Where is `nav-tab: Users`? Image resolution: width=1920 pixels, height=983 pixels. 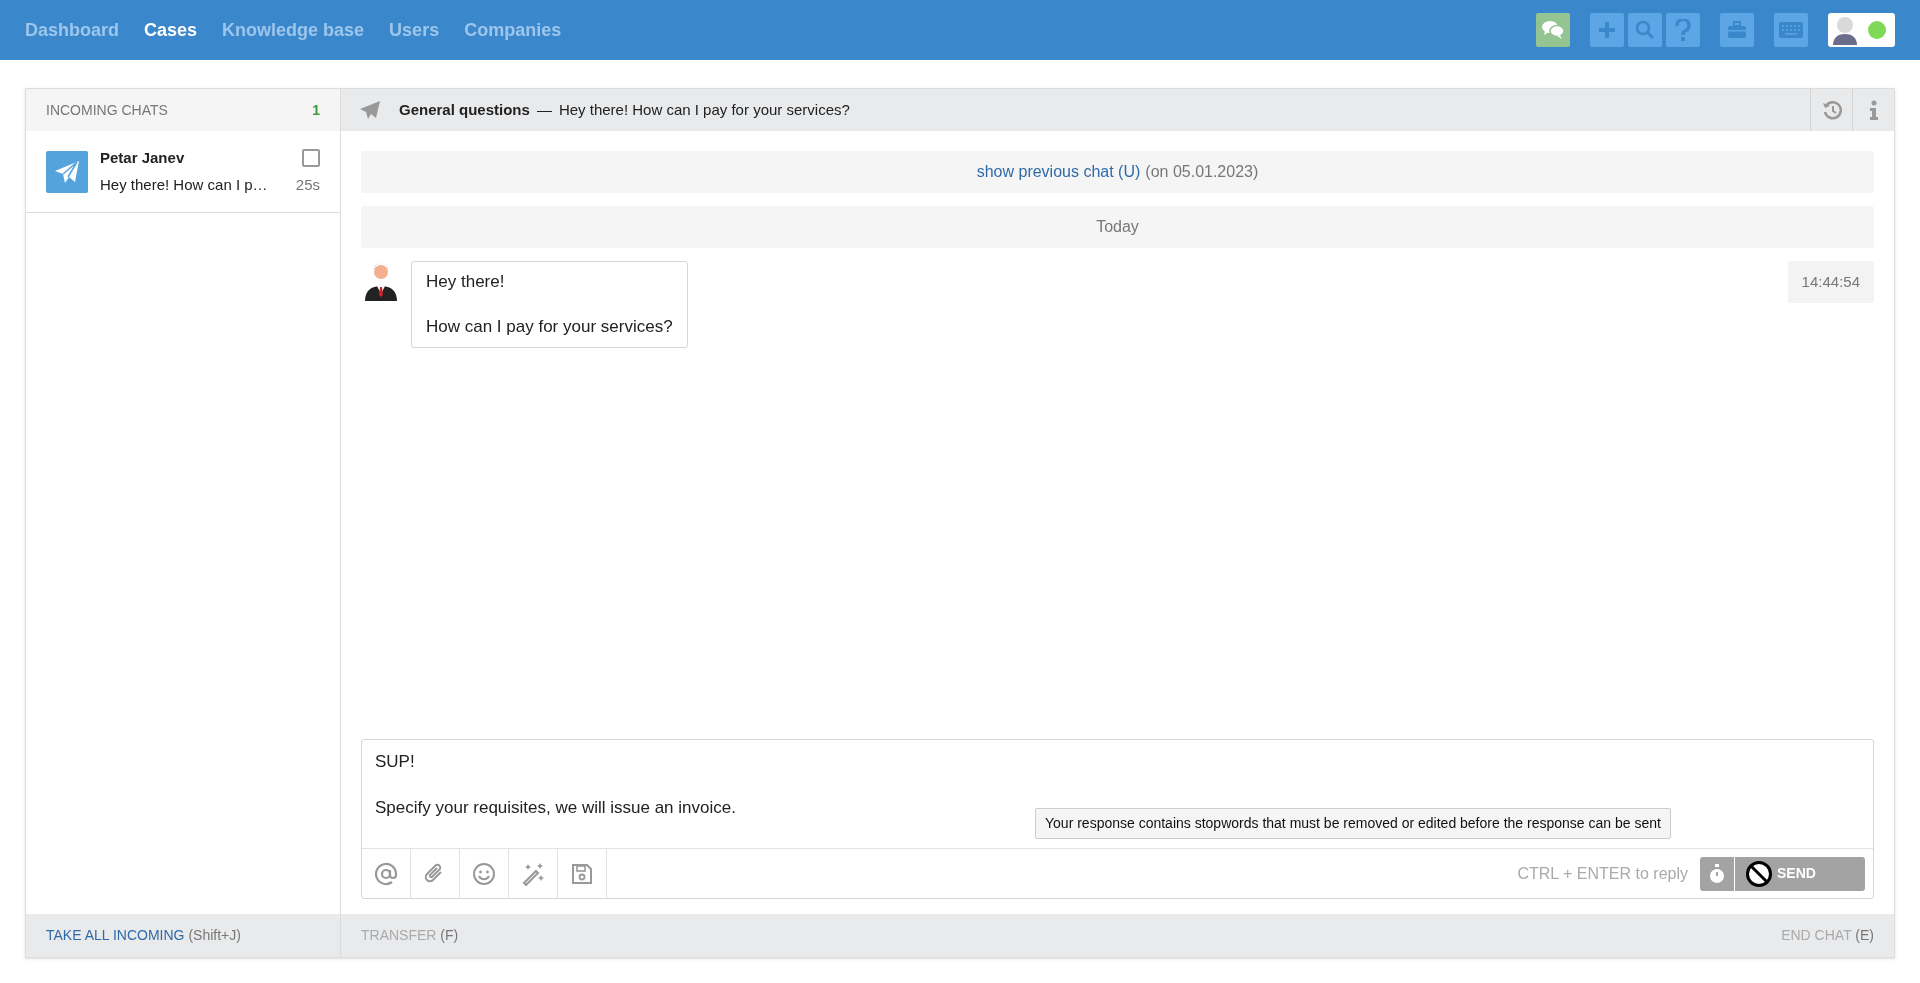
nav-tab: Users is located at coordinates (414, 30).